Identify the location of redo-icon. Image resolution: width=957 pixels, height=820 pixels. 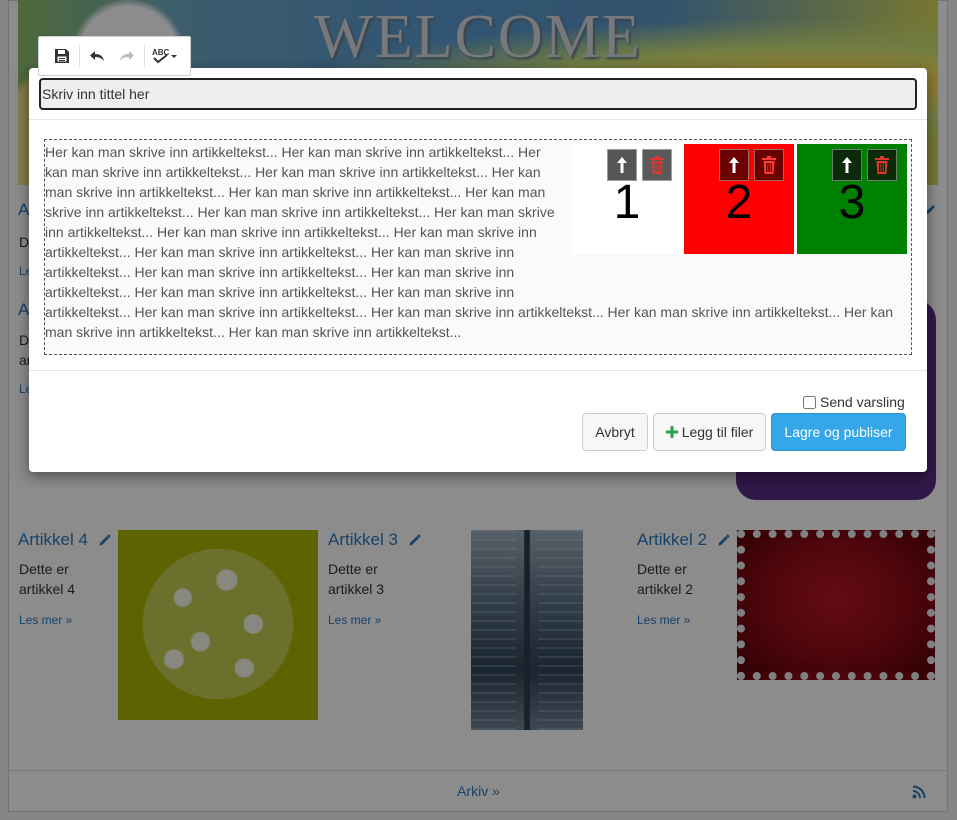
(127, 56).